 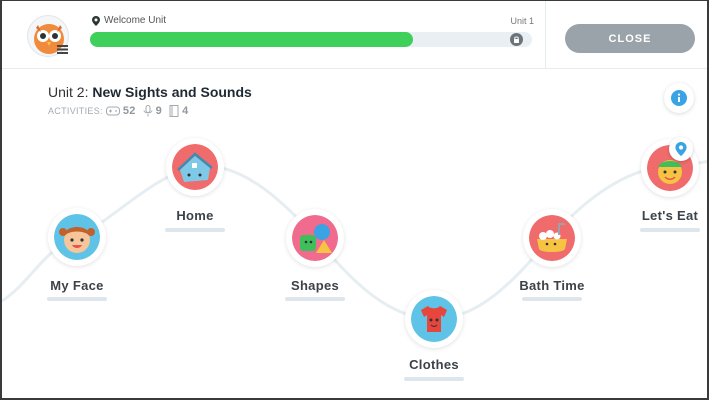 What do you see at coordinates (77, 285) in the screenshot?
I see `lesson-label-my-face: My Face` at bounding box center [77, 285].